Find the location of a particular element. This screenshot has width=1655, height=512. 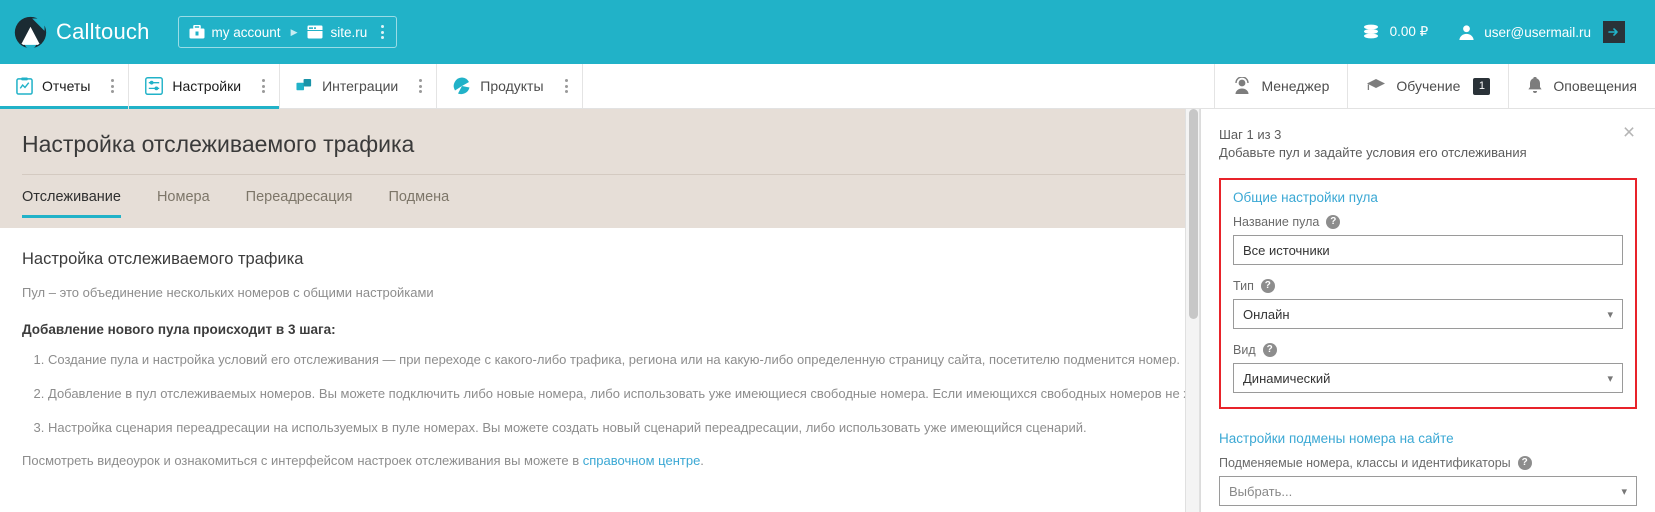

nav-item-integrations: Интеграции is located at coordinates (359, 86).